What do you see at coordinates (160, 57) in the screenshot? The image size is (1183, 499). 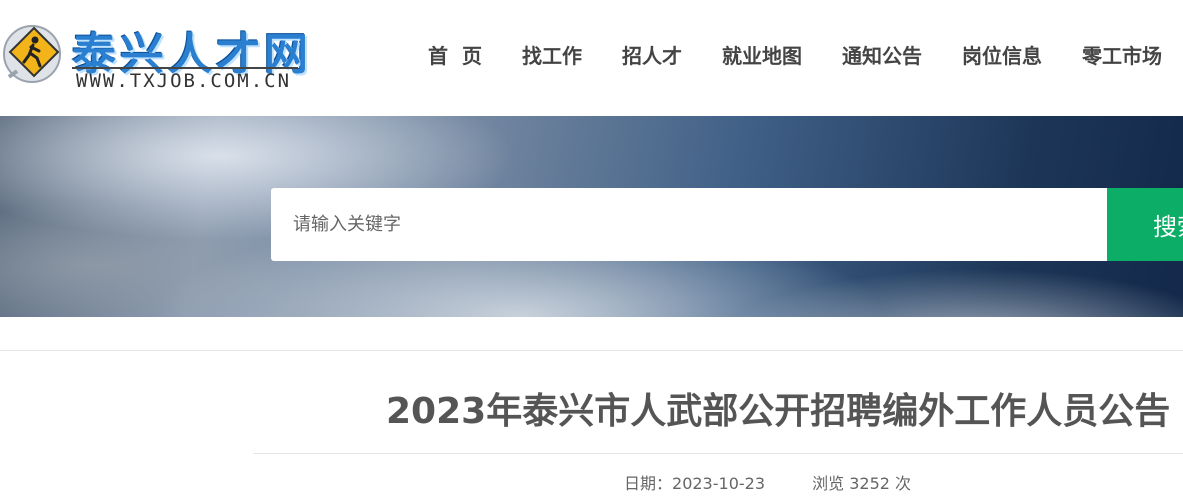 I see `site-logo: 泰兴人才网 WWW.TXJOB.COM.CN` at bounding box center [160, 57].